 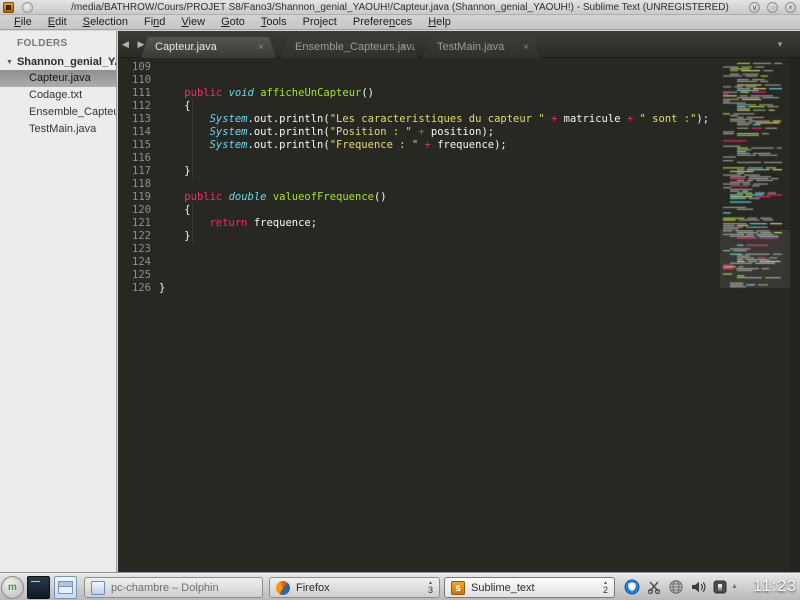 What do you see at coordinates (8, 7) in the screenshot?
I see `sublime-app-icon` at bounding box center [8, 7].